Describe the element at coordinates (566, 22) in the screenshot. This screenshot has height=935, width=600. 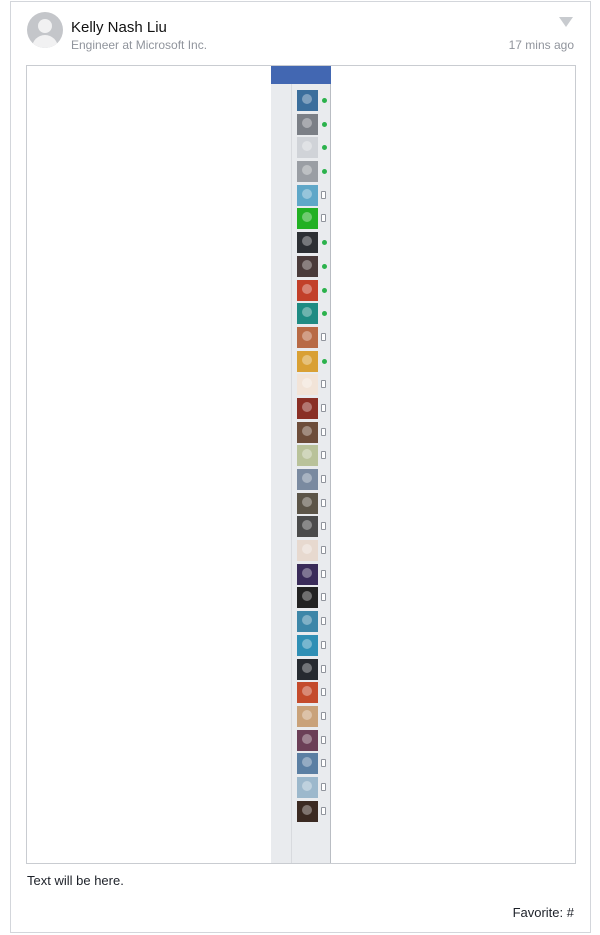
I see `post-options-chevron-icon` at that location.